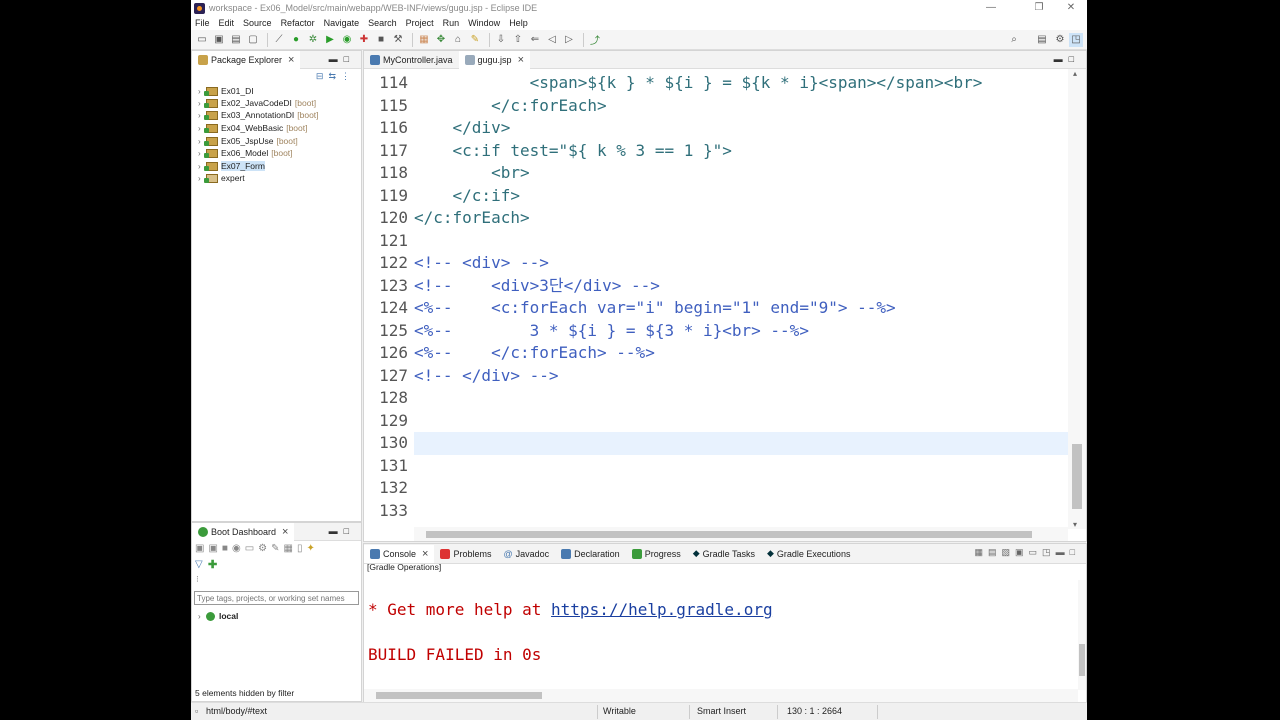 The width and height of the screenshot is (1280, 720). Describe the element at coordinates (741, 128) in the screenshot. I see `code-line: </div>` at that location.